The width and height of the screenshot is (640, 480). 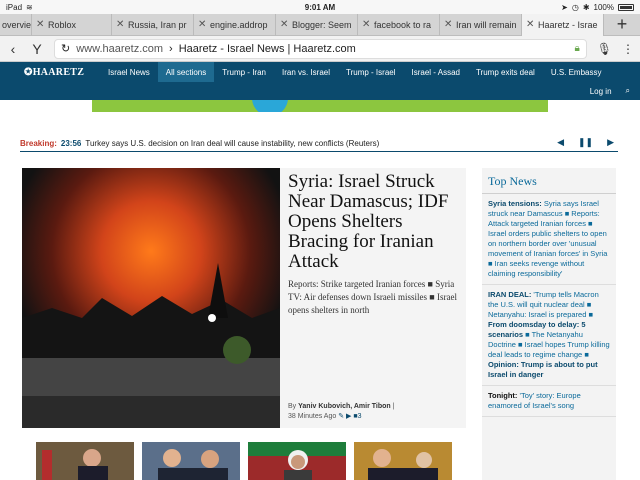 What do you see at coordinates (601, 91) in the screenshot?
I see `login-link: Log in` at bounding box center [601, 91].